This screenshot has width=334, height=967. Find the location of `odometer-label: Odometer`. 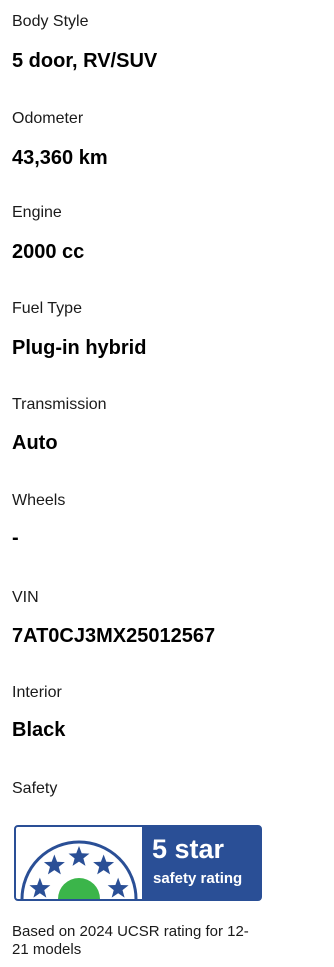

odometer-label: Odometer is located at coordinates (48, 118).